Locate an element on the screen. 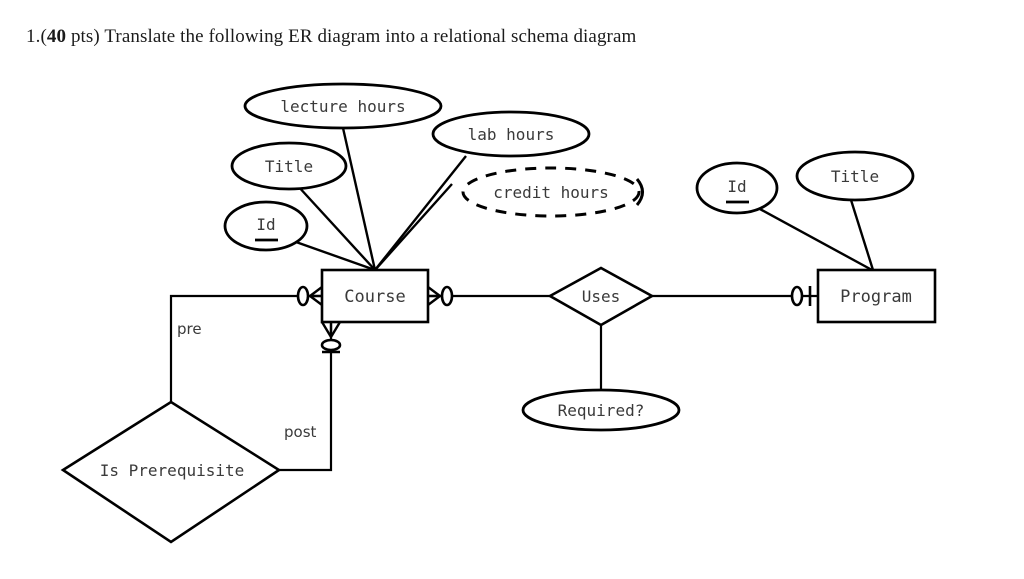  connector-lab-hours-course is located at coordinates (420, 213).